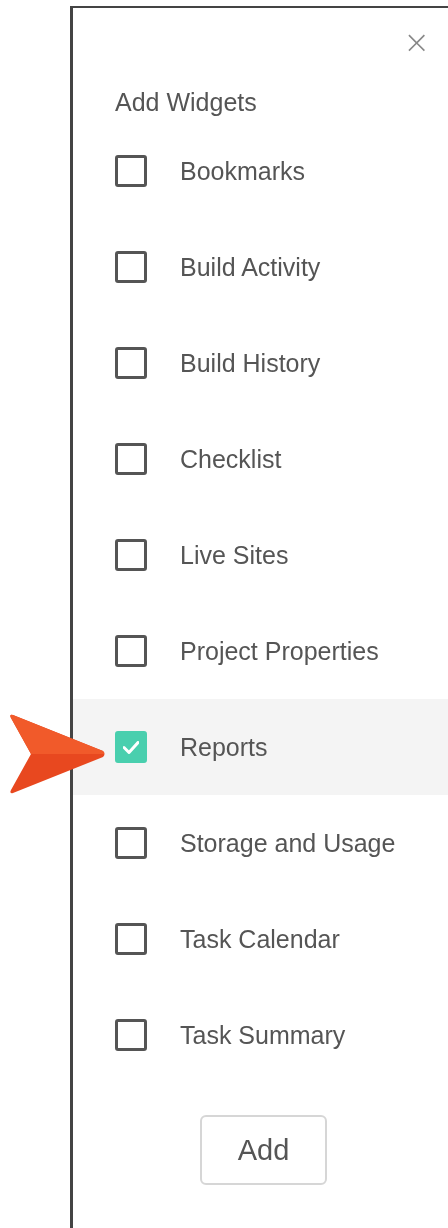 Image resolution: width=448 pixels, height=1228 pixels. I want to click on widget-label: Bookmarks, so click(243, 171).